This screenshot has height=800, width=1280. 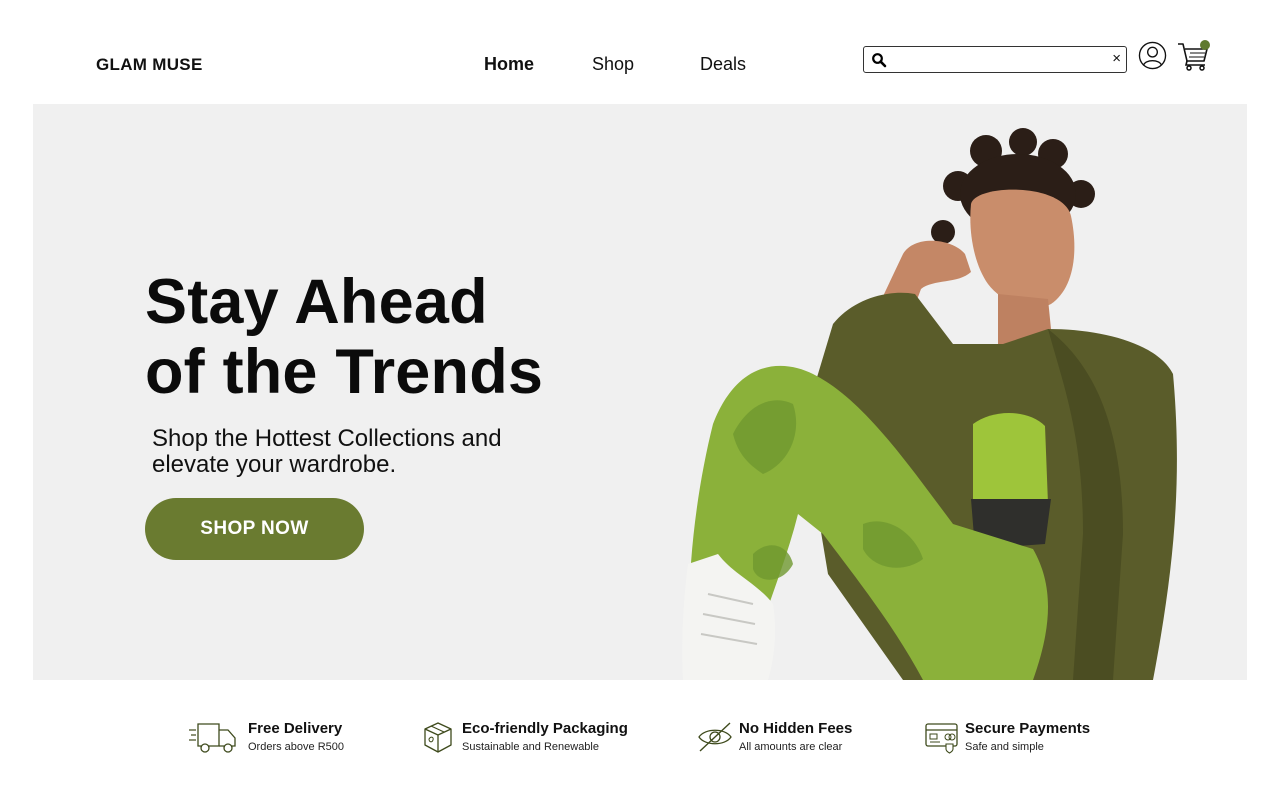 I want to click on cart-badge, so click(x=1205, y=45).